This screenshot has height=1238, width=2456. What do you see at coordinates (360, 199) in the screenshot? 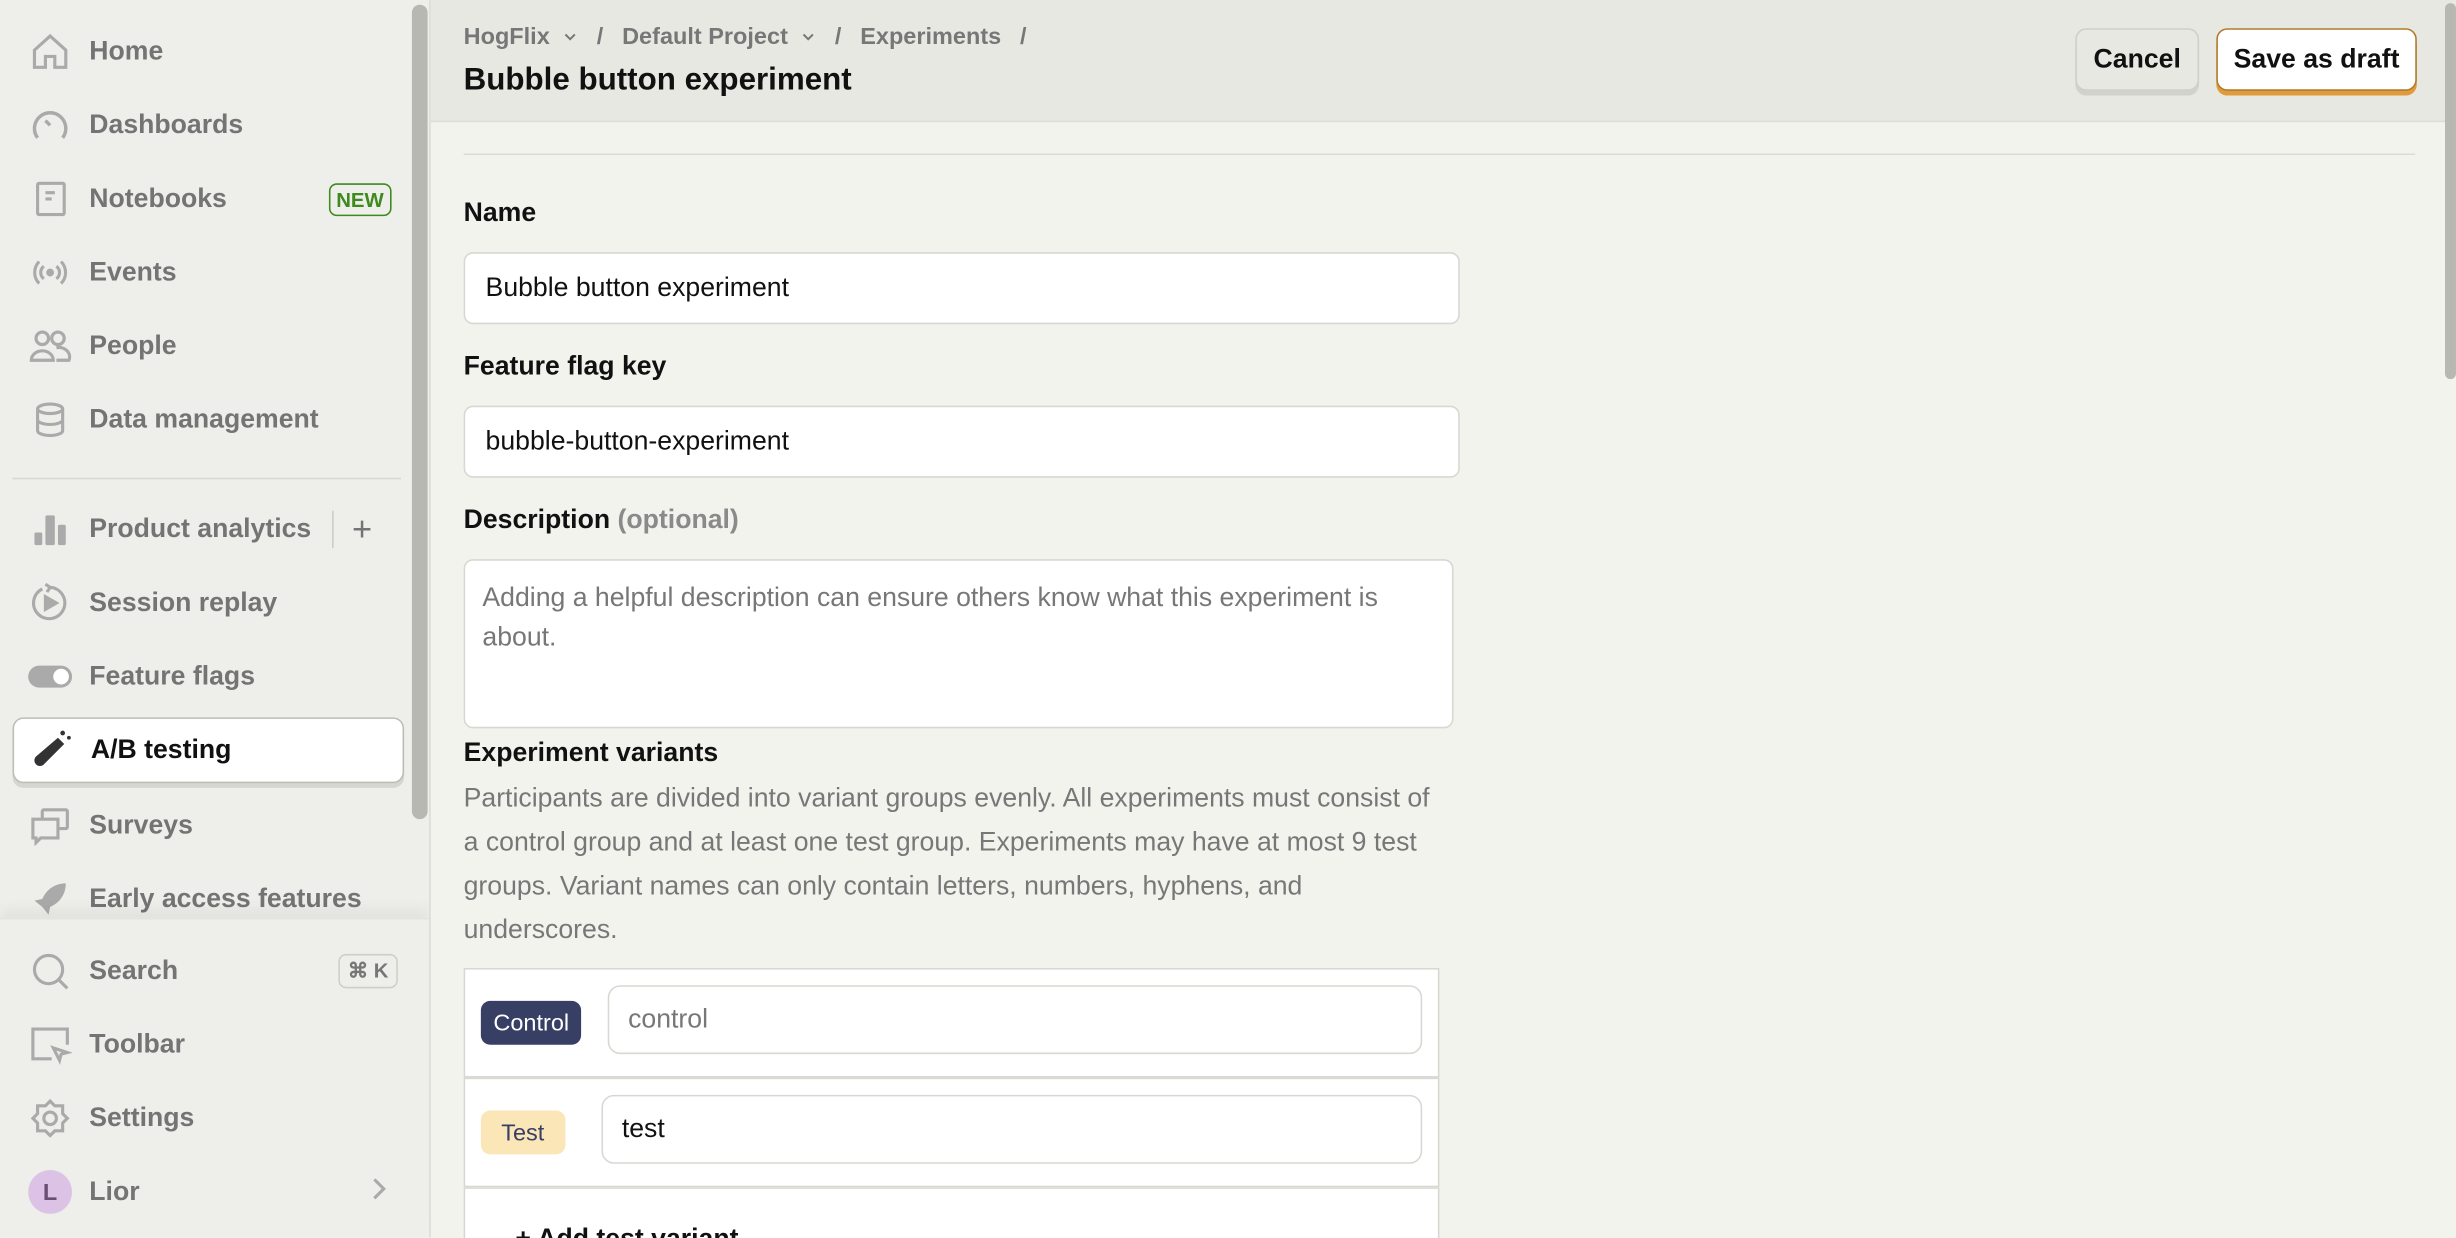
I see `new-badge: NEW` at bounding box center [360, 199].